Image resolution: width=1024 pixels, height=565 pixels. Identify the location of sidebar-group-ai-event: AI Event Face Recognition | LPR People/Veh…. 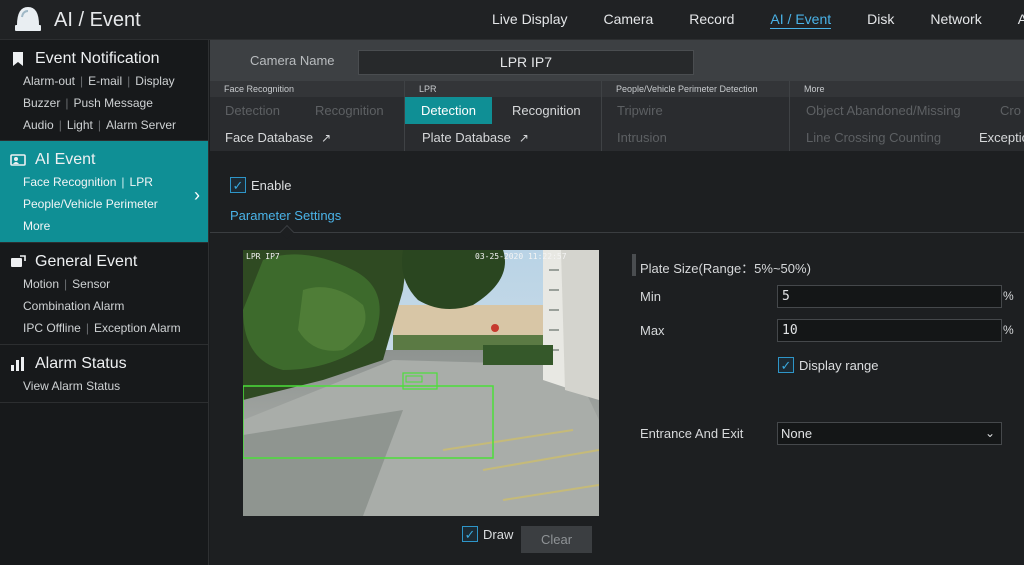
(104, 192).